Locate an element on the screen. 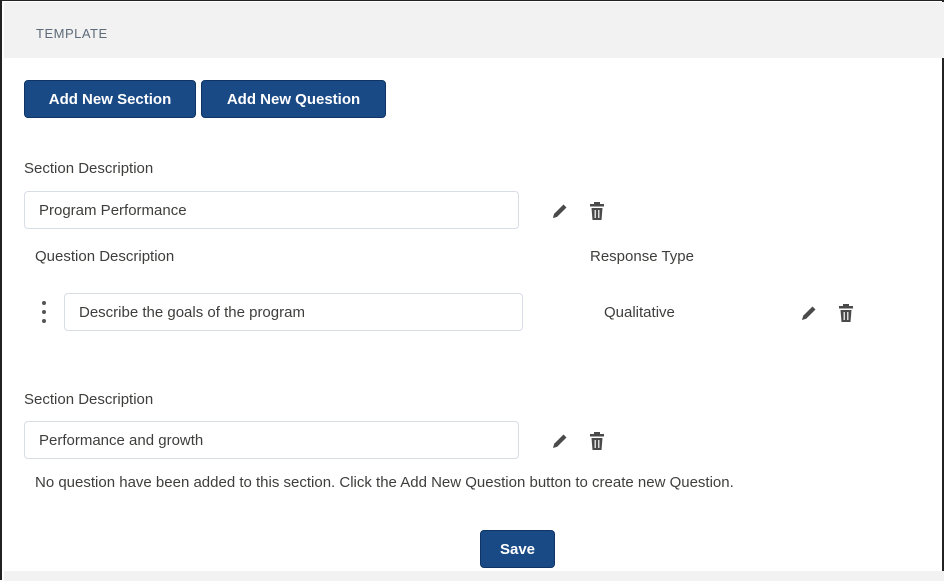  add-new-question-button: Add New Question is located at coordinates (293, 99).